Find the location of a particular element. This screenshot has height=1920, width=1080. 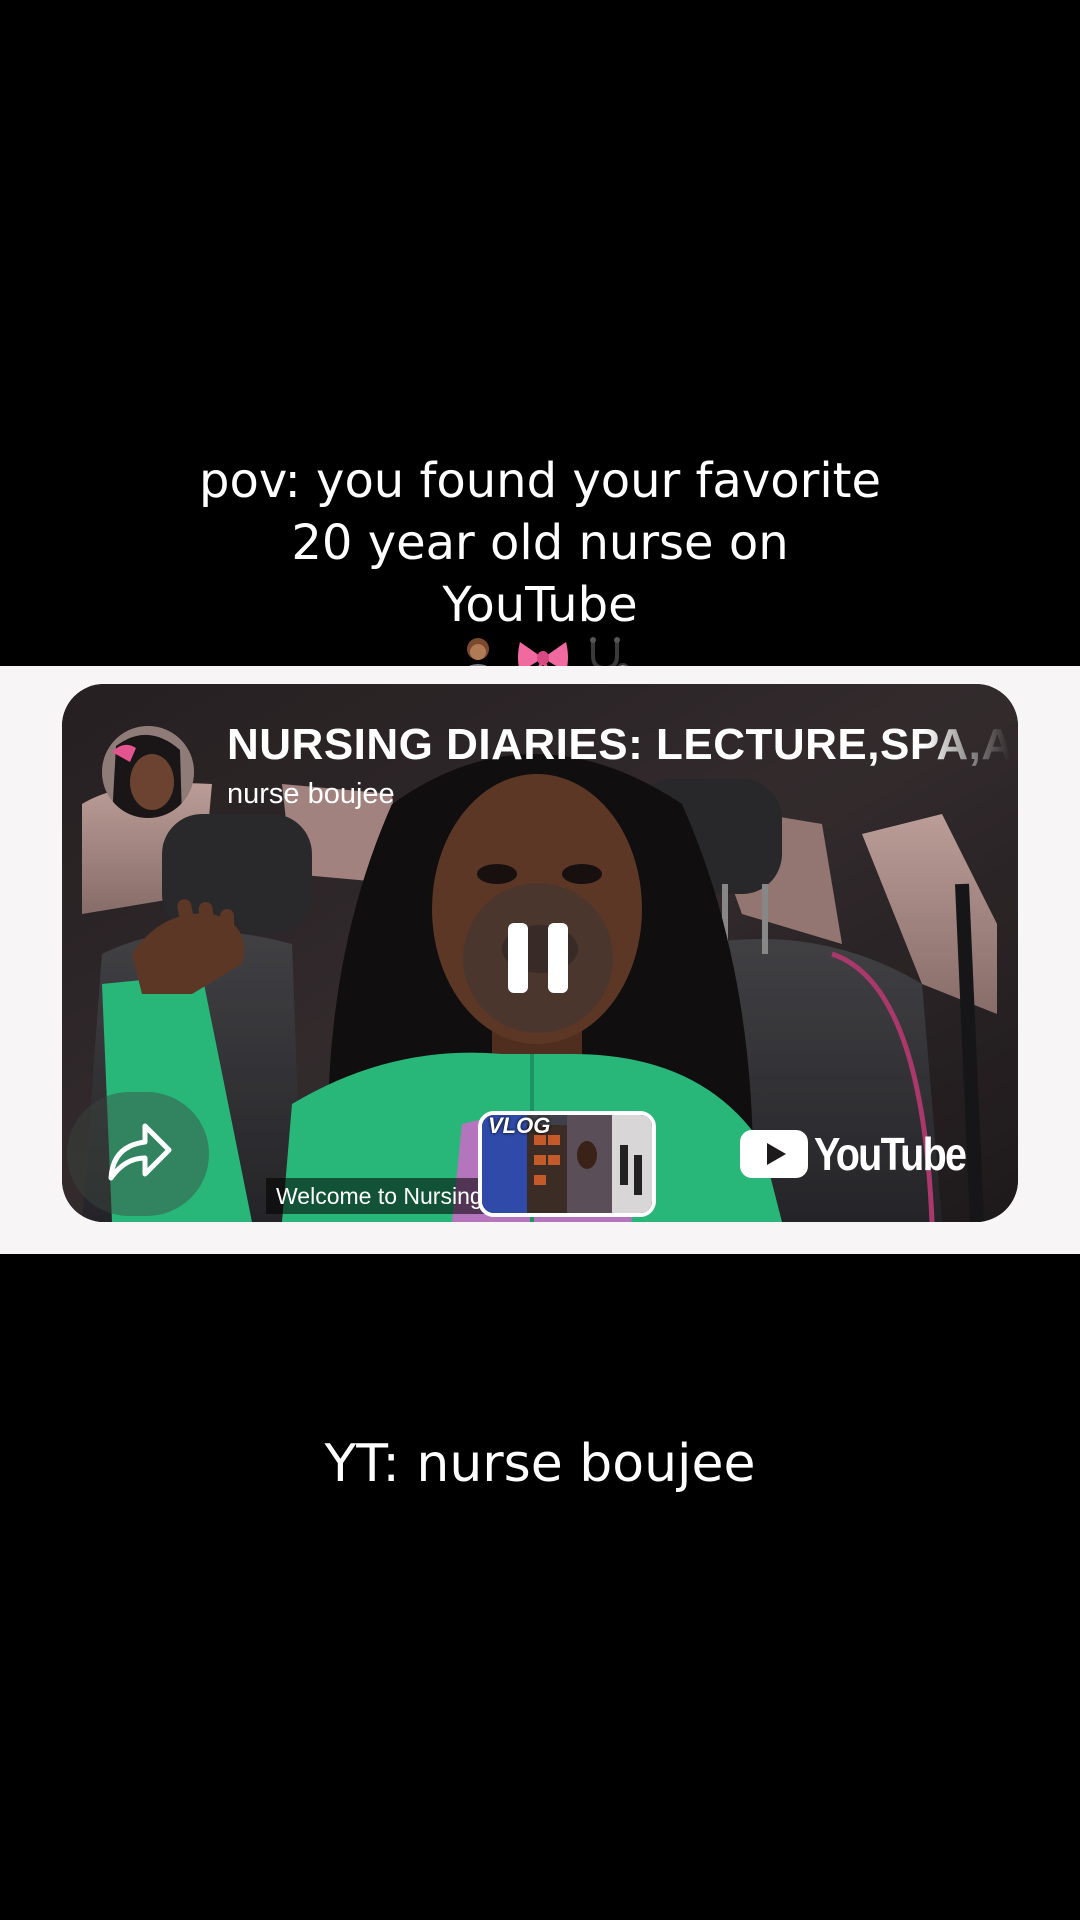

share-arrow-icon is located at coordinates (140, 1152).